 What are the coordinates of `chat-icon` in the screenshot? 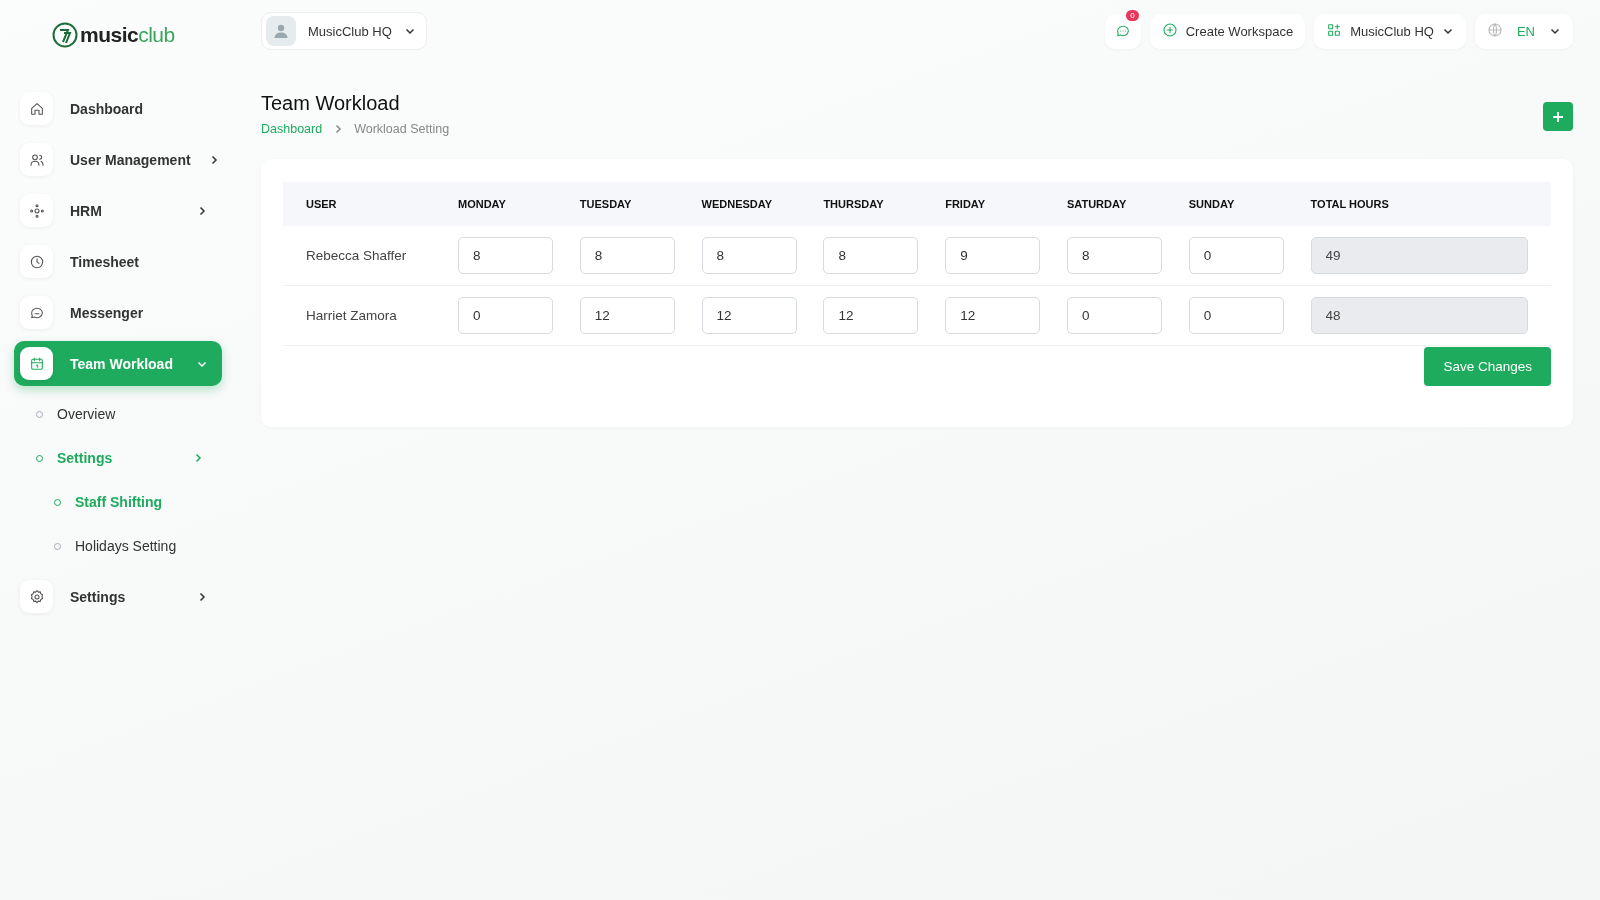 It's located at (1122, 31).